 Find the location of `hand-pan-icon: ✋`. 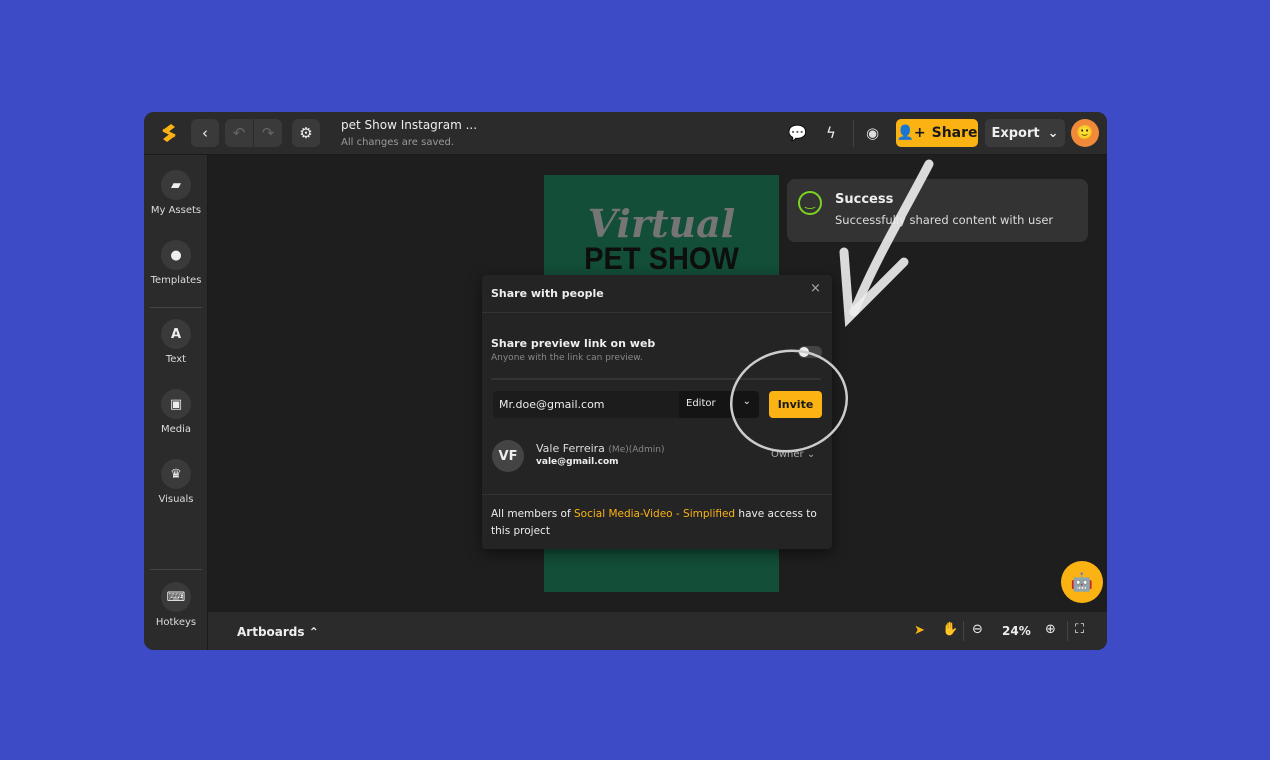

hand-pan-icon: ✋ is located at coordinates (950, 629).